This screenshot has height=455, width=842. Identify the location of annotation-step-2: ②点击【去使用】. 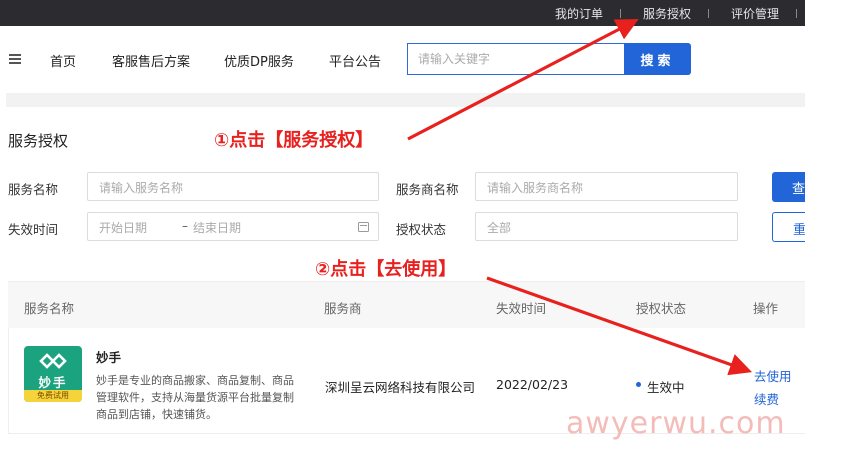
(386, 269).